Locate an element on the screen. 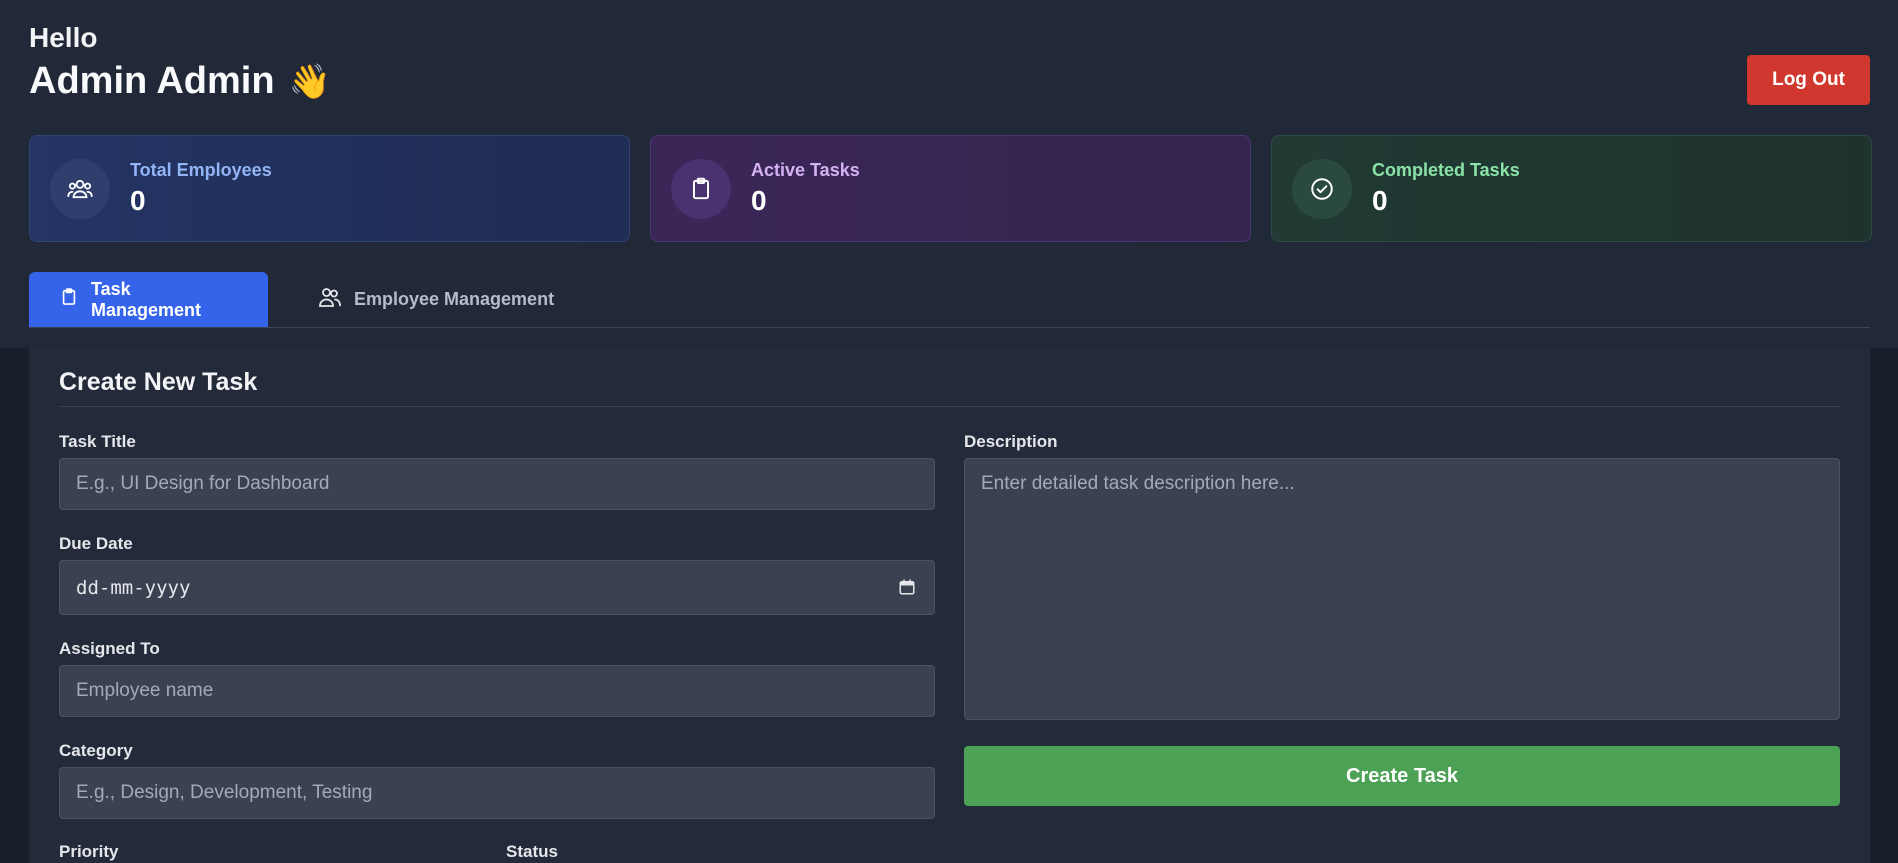 This screenshot has width=1898, height=863. greeting-text: Hello is located at coordinates (63, 37).